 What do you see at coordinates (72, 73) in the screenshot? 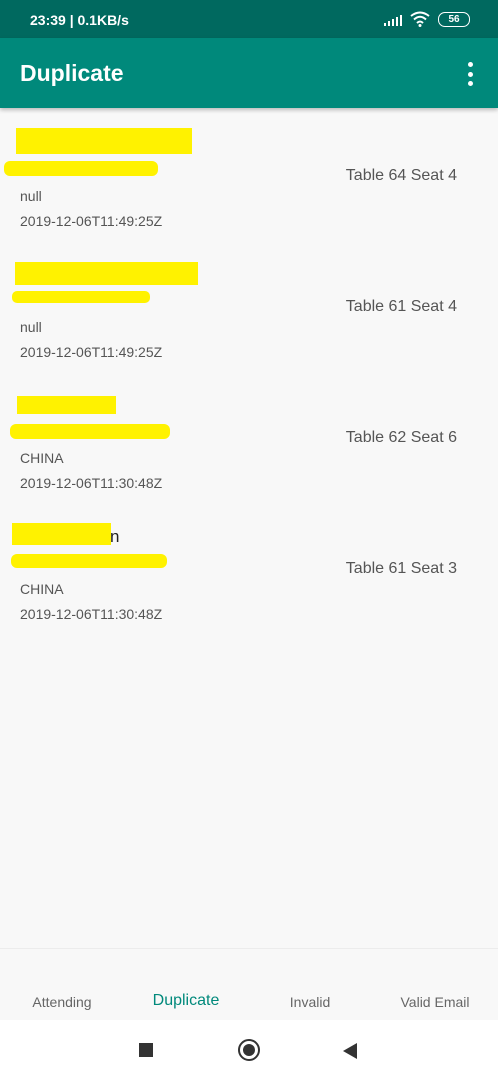
I see `page-title: Duplicate` at bounding box center [72, 73].